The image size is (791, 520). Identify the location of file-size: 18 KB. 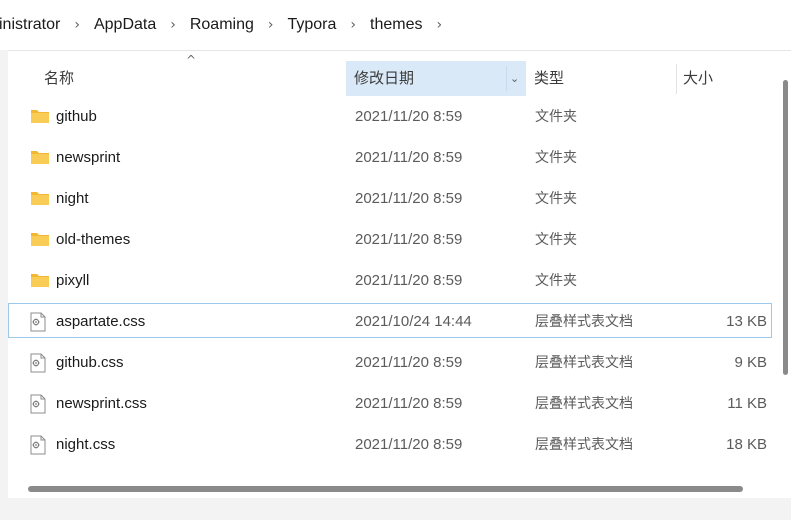
(746, 444).